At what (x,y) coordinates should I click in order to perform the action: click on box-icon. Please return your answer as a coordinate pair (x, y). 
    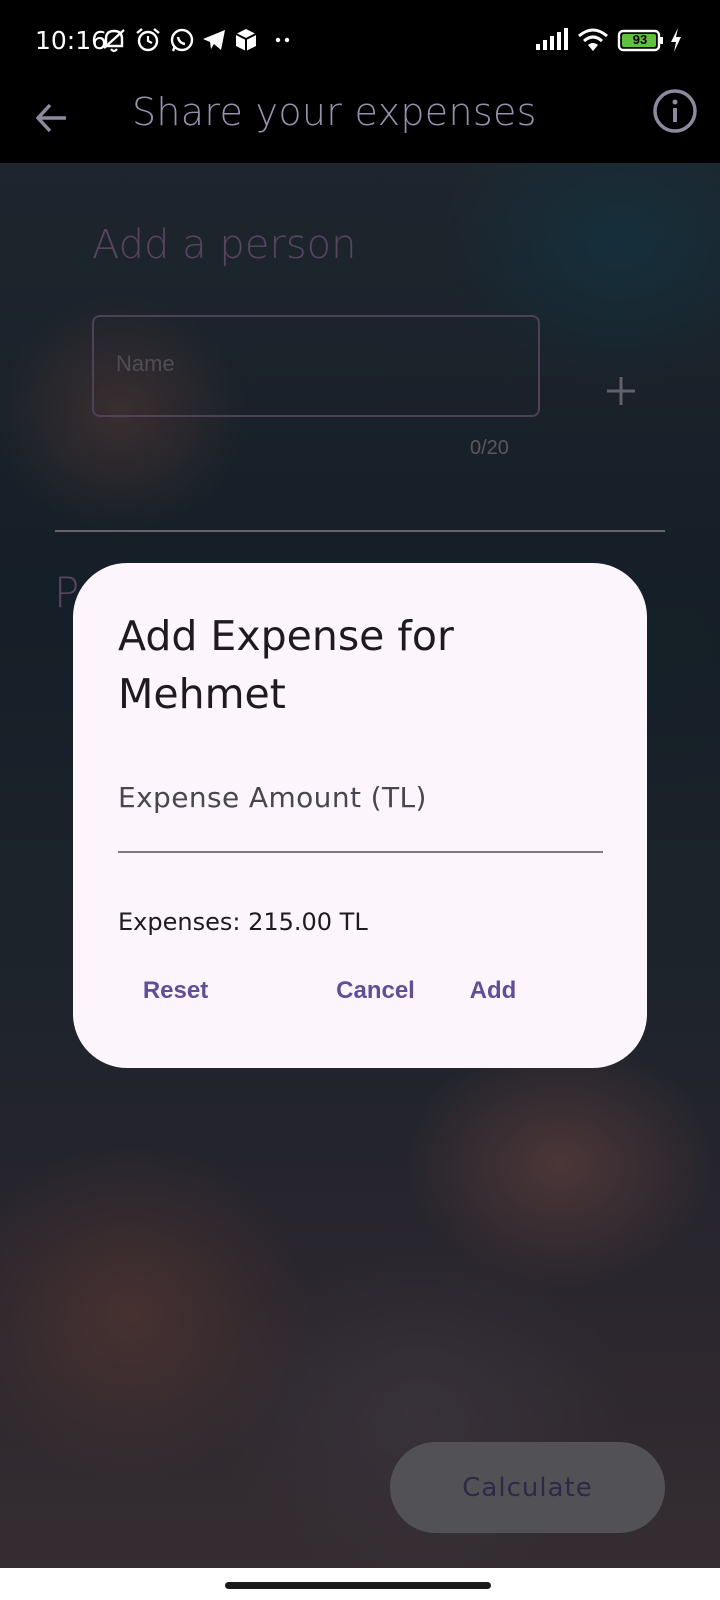
    Looking at the image, I should click on (246, 40).